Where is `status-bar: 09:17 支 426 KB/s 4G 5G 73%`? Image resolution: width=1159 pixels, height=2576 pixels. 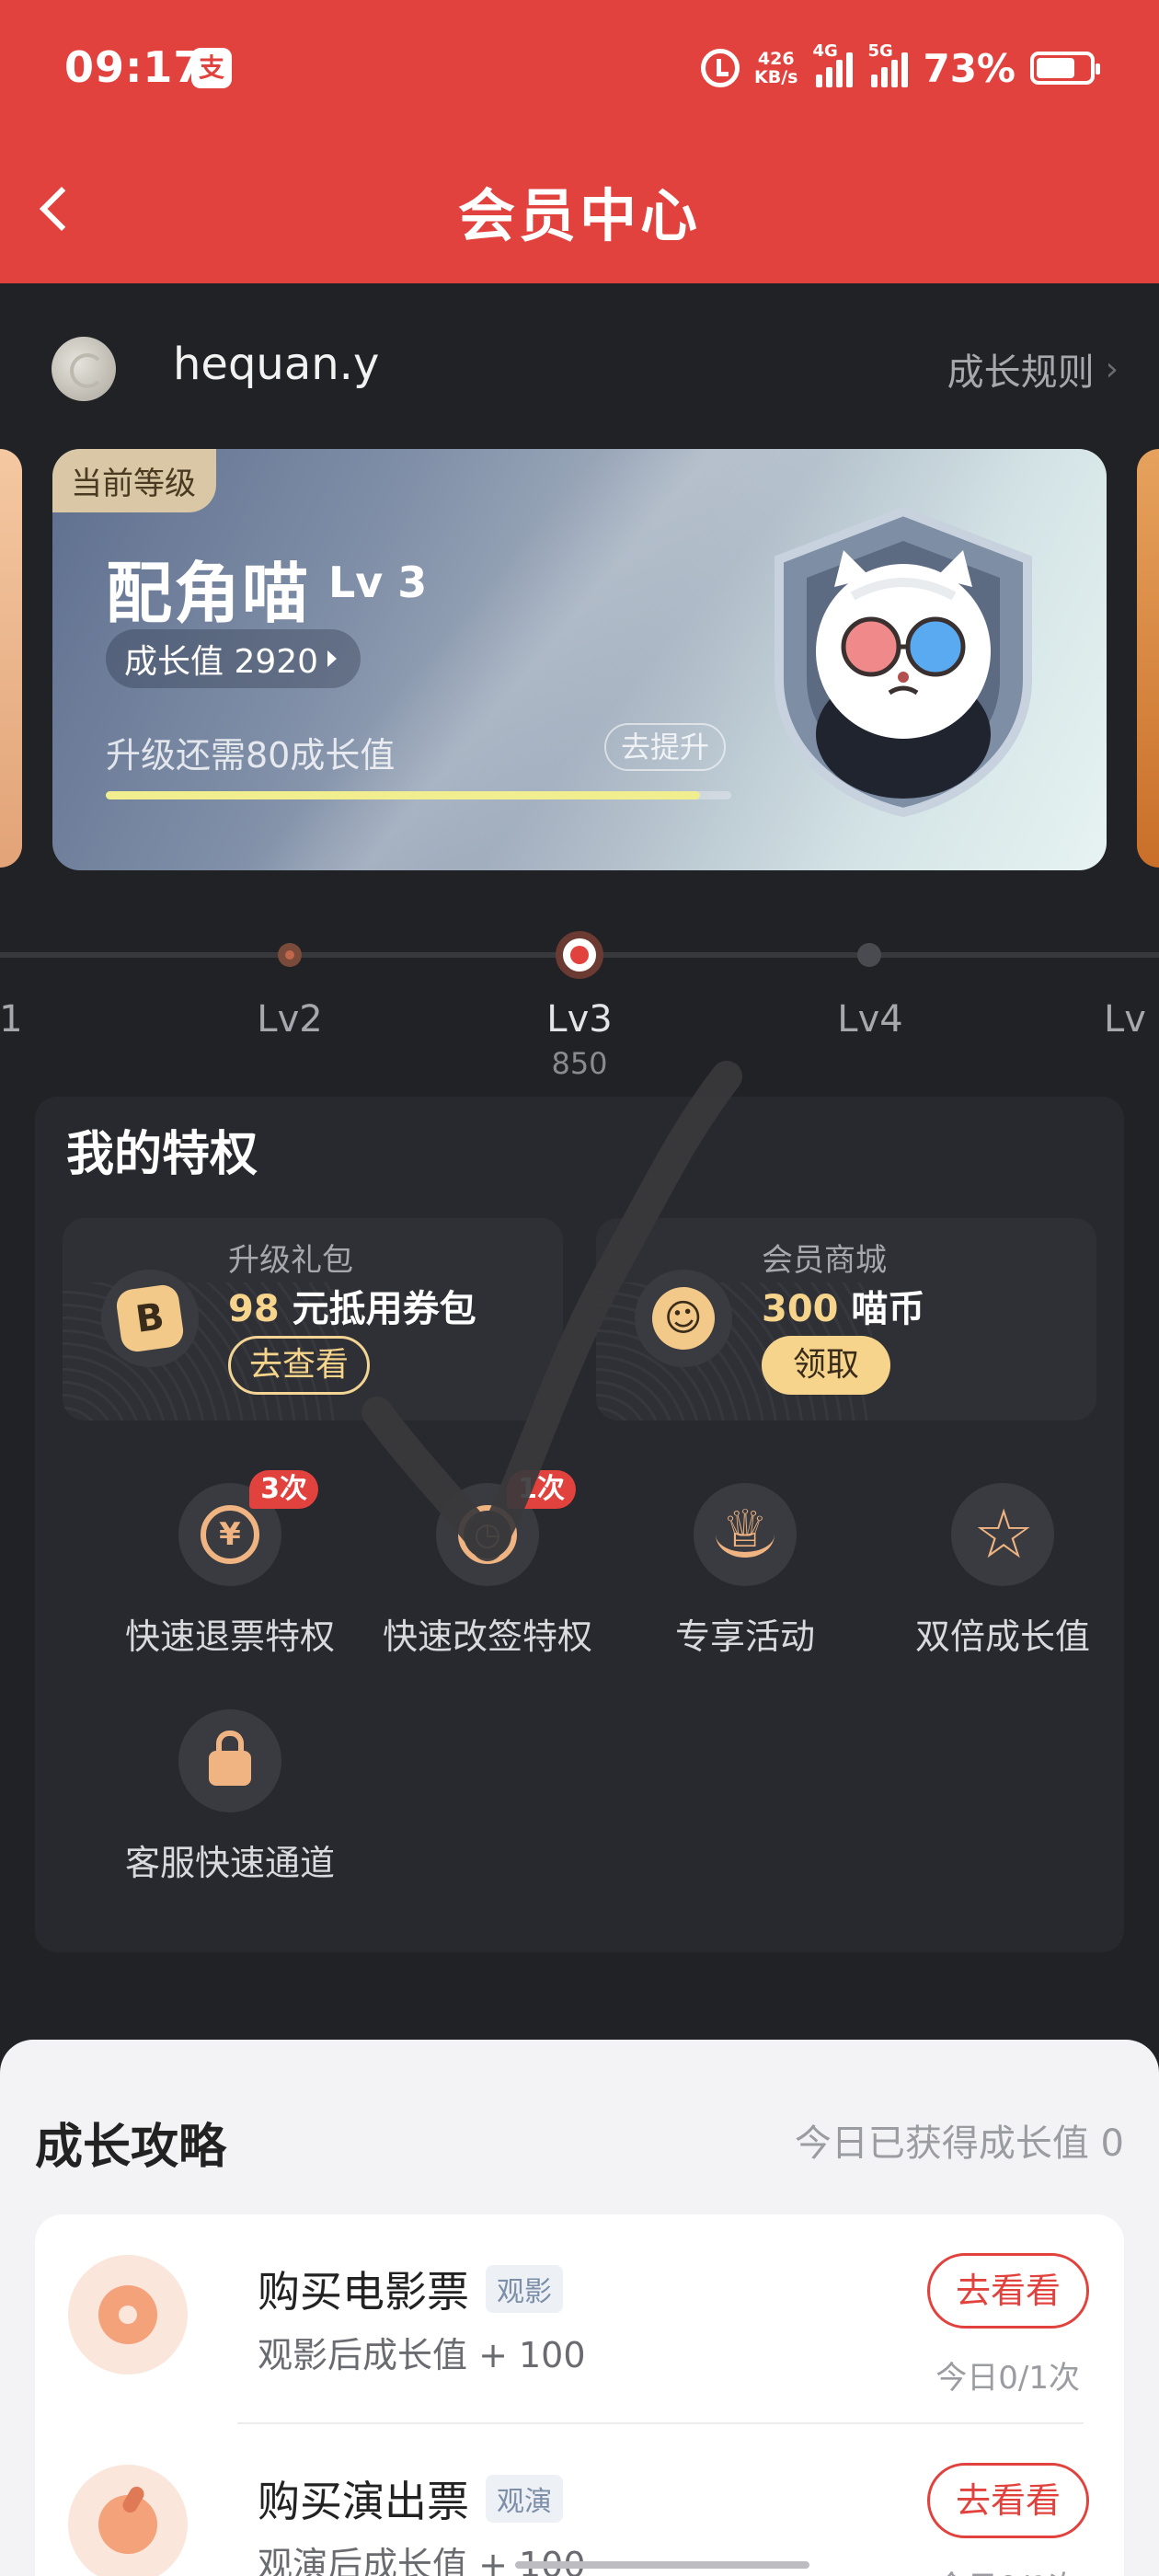 status-bar: 09:17 支 426 KB/s 4G 5G 73% is located at coordinates (579, 69).